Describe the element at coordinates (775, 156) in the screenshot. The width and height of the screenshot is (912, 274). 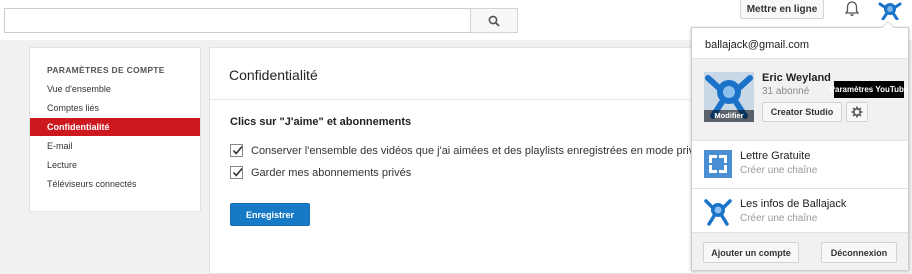
I see `channel-name: Lettre Gratuite` at that location.